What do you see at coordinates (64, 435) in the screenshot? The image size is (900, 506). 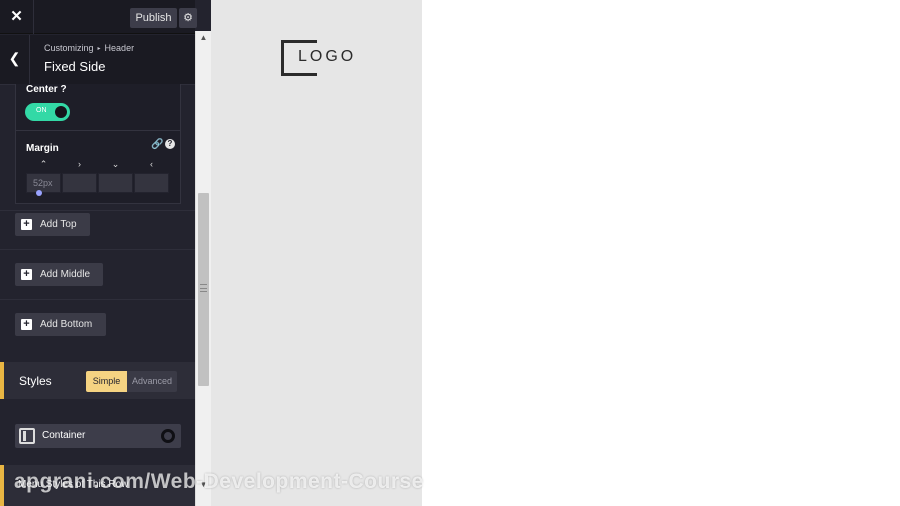 I see `container-label: Container` at bounding box center [64, 435].